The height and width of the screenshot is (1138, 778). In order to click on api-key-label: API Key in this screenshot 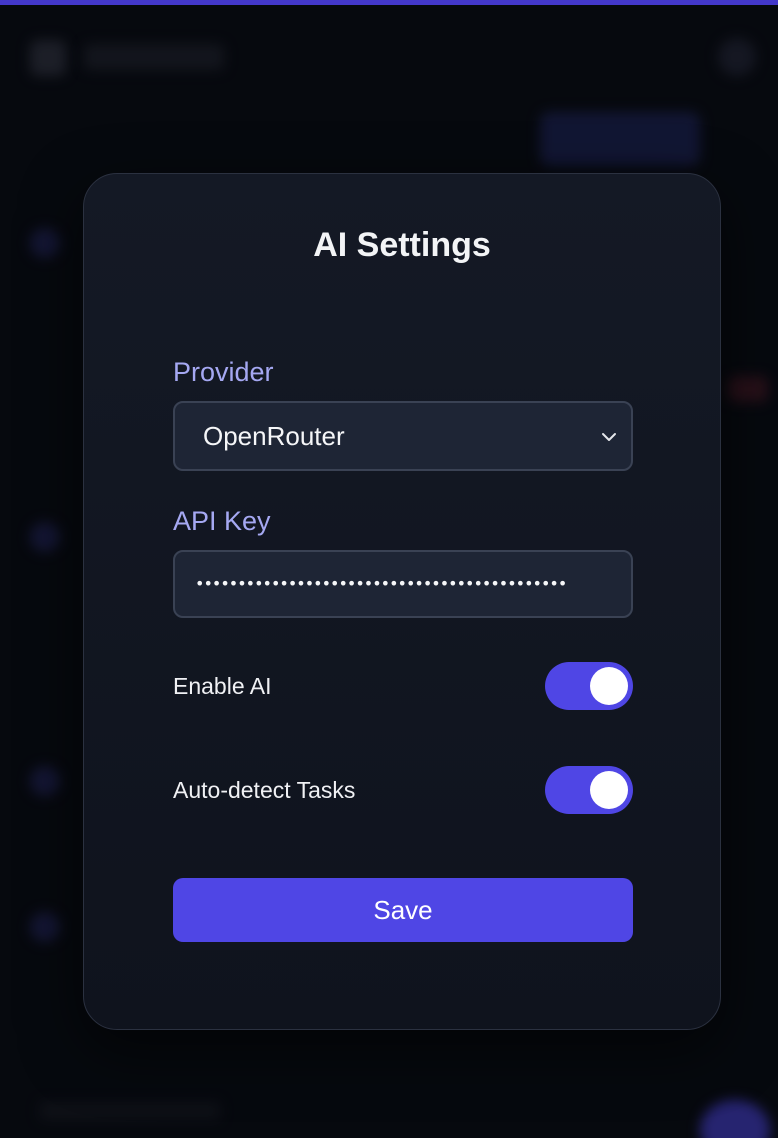, I will do `click(222, 521)`.